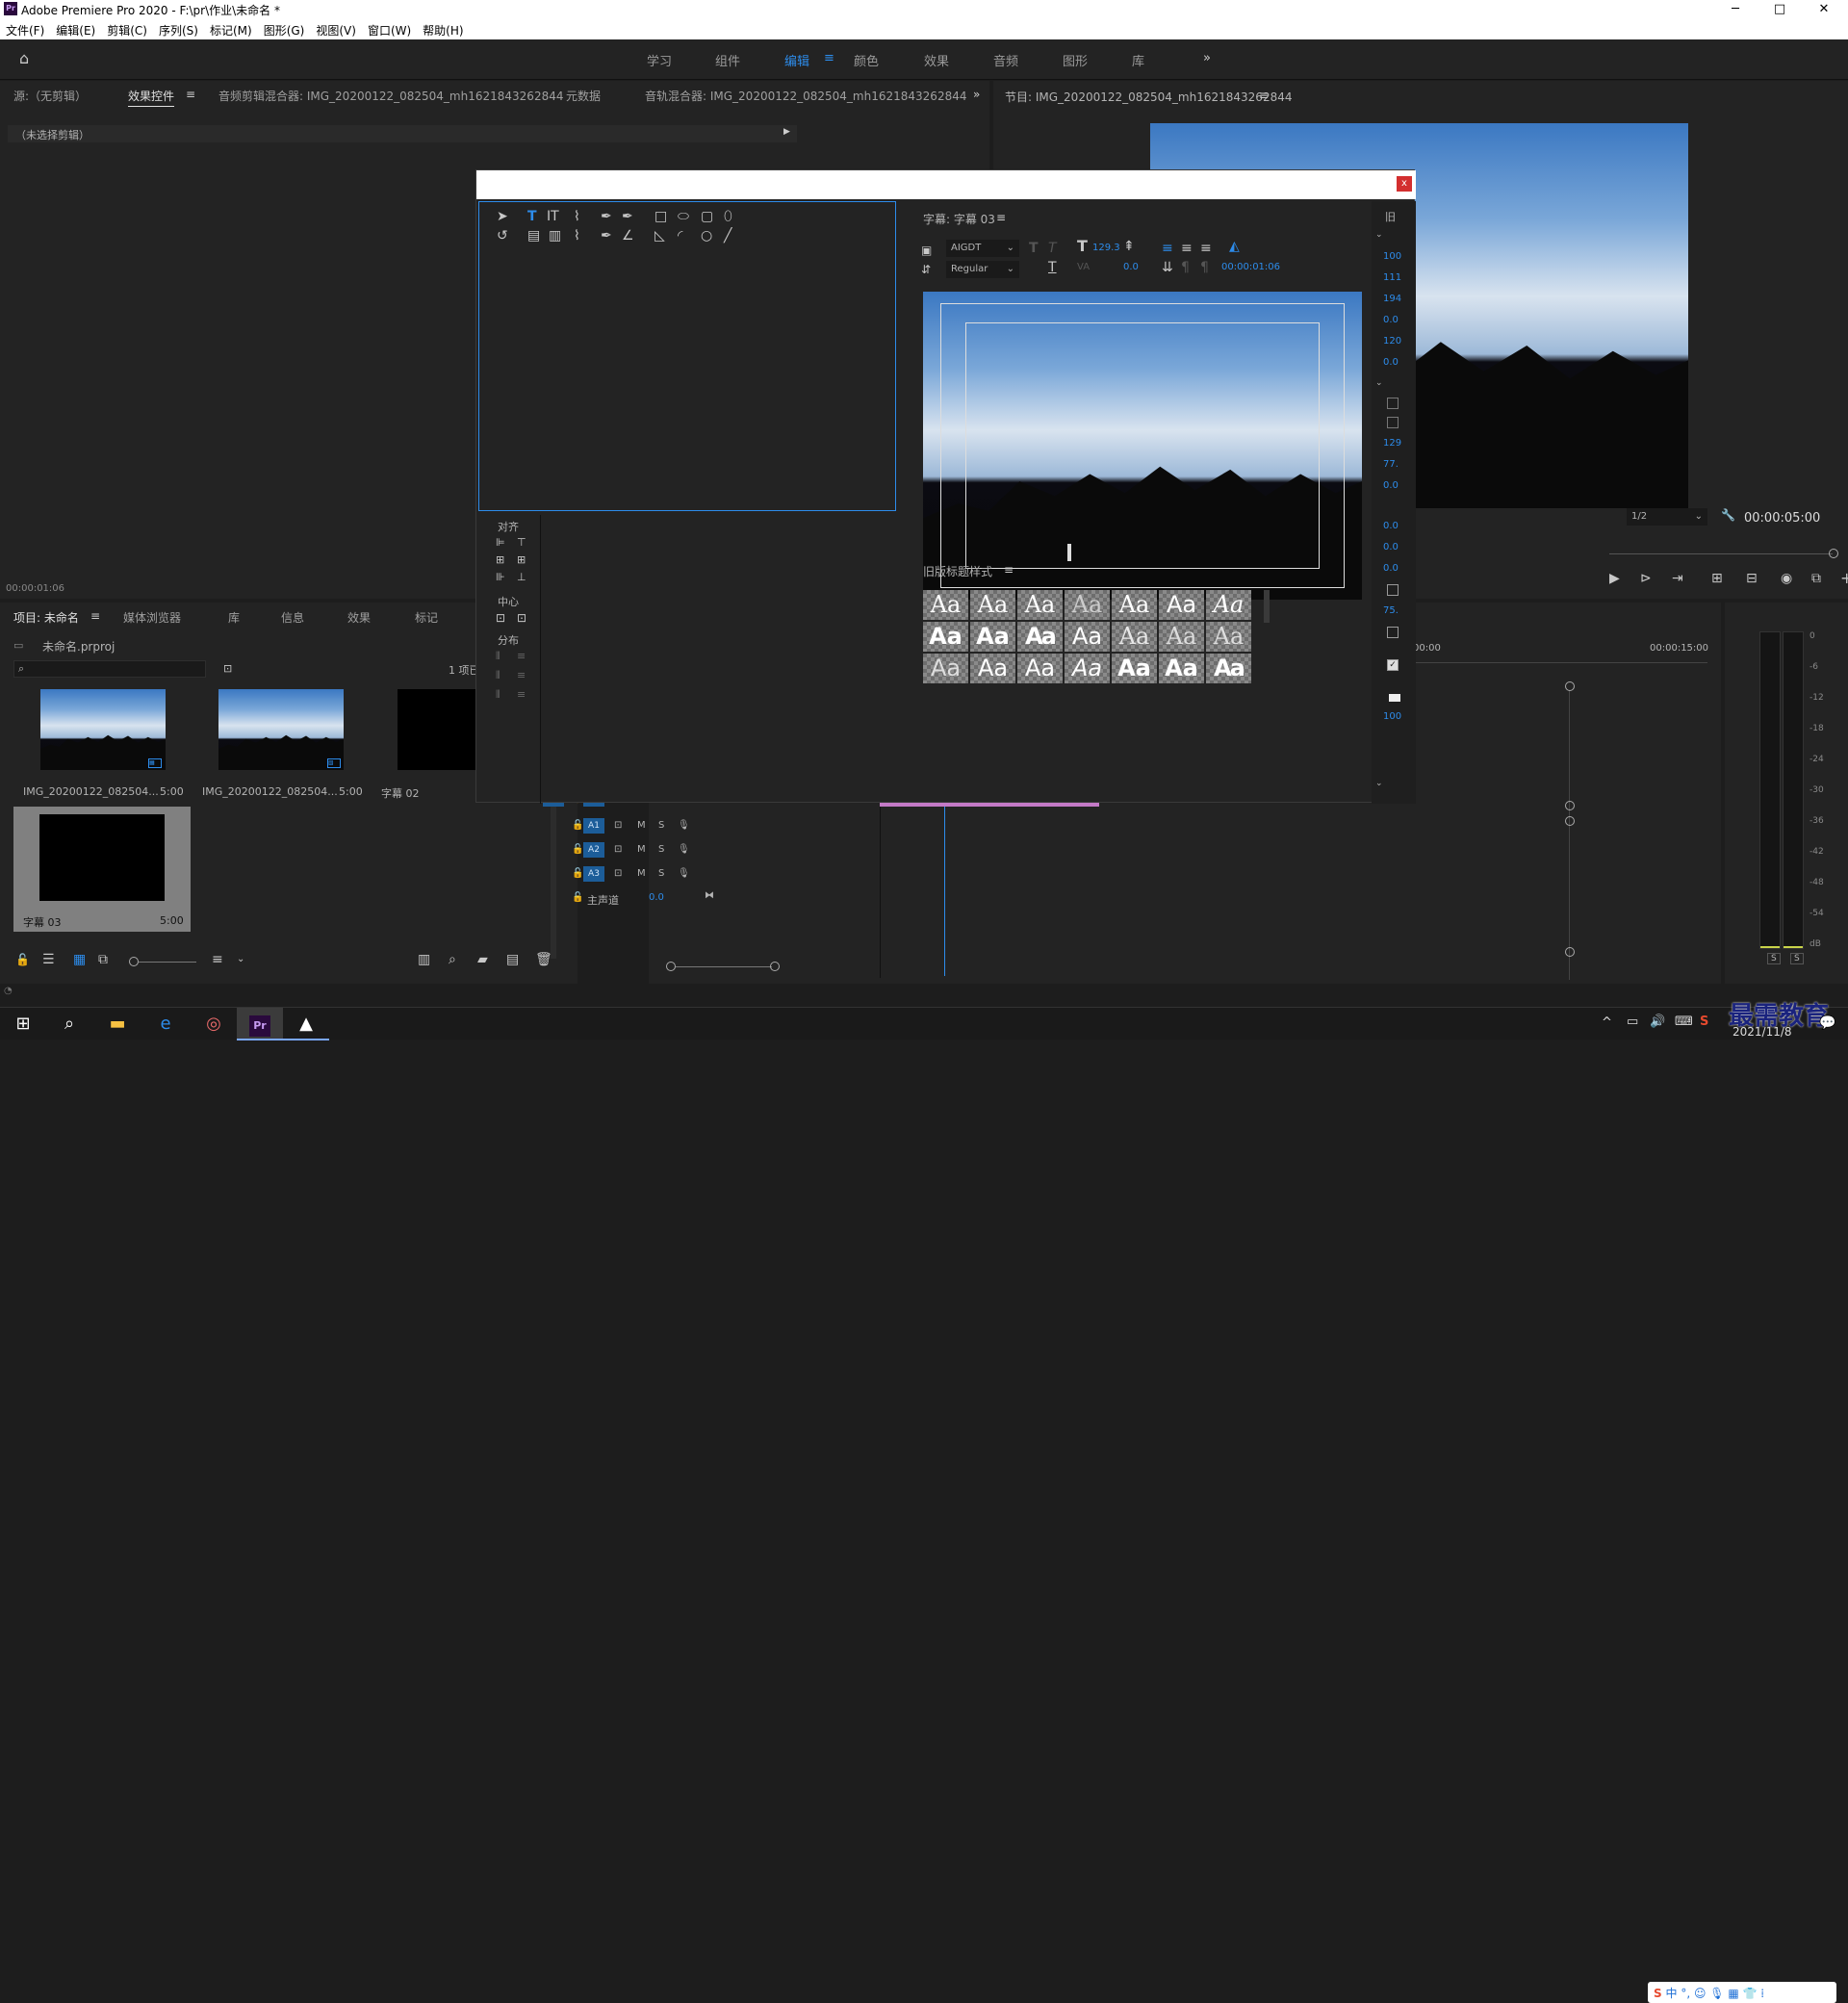 Image resolution: width=1848 pixels, height=2003 pixels. What do you see at coordinates (1391, 610) in the screenshot?
I see `property-value: 75.` at bounding box center [1391, 610].